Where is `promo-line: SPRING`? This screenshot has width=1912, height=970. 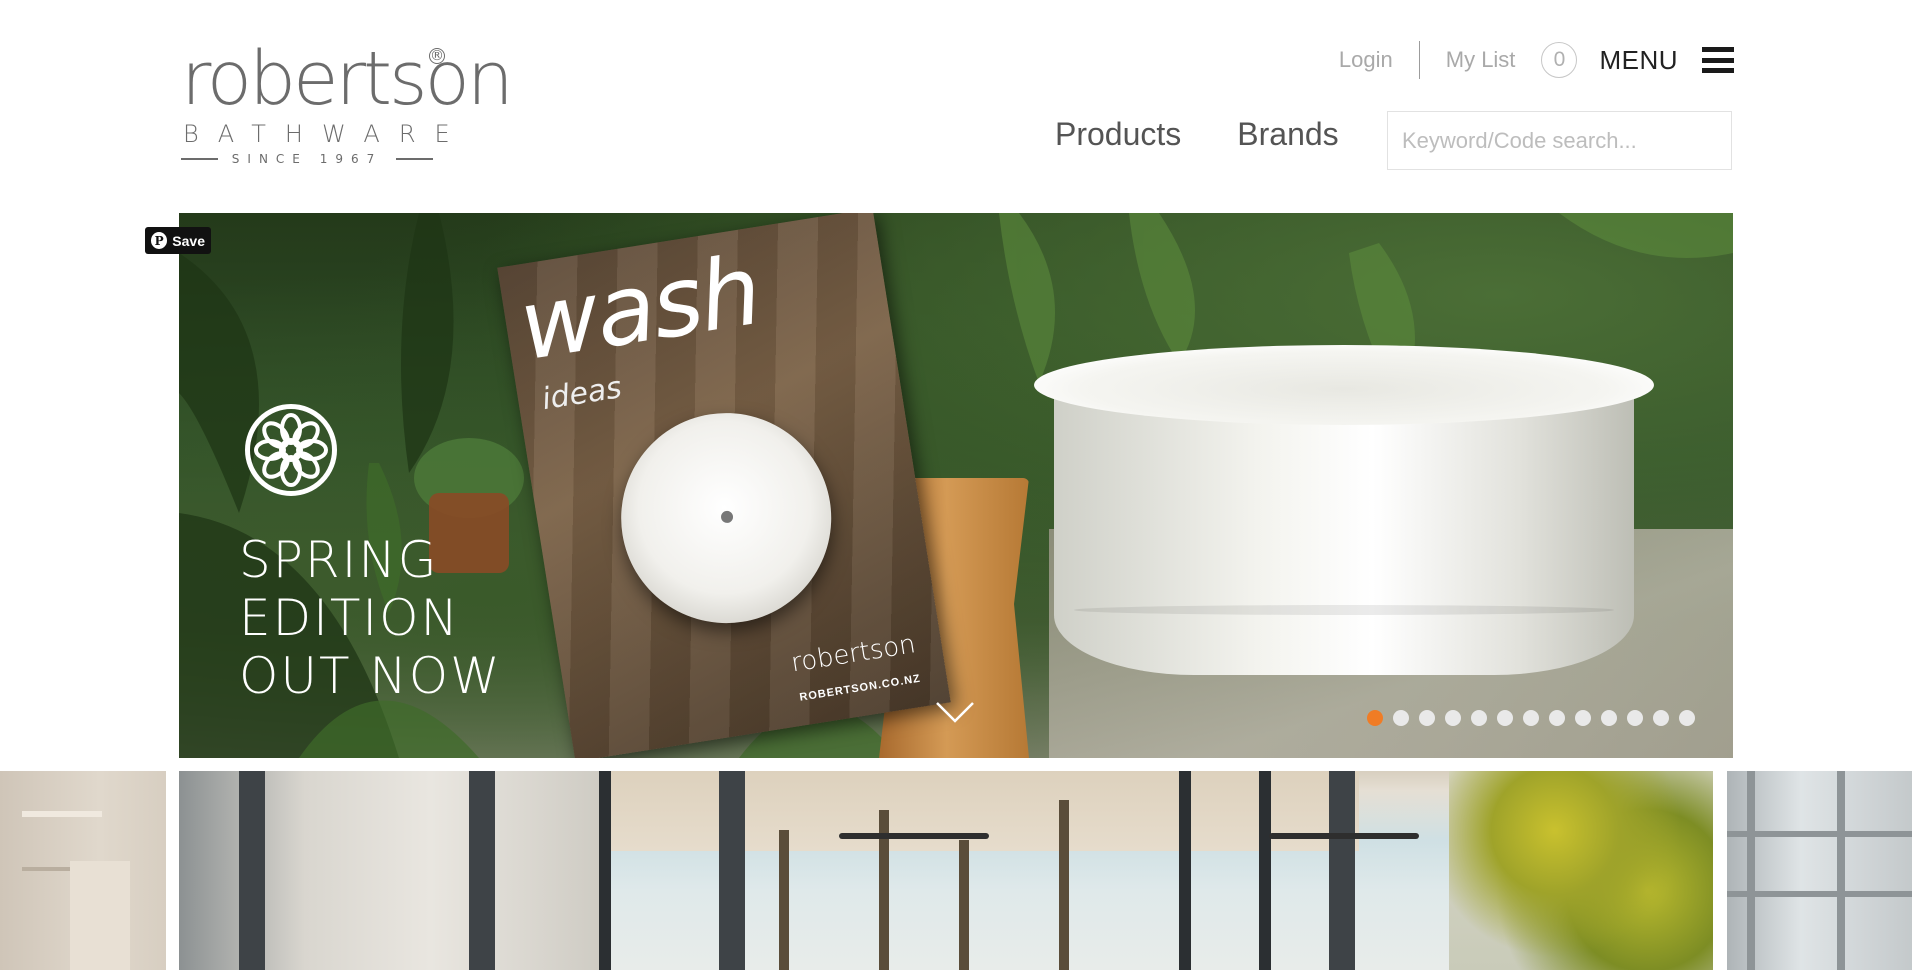 promo-line: SPRING is located at coordinates (339, 560).